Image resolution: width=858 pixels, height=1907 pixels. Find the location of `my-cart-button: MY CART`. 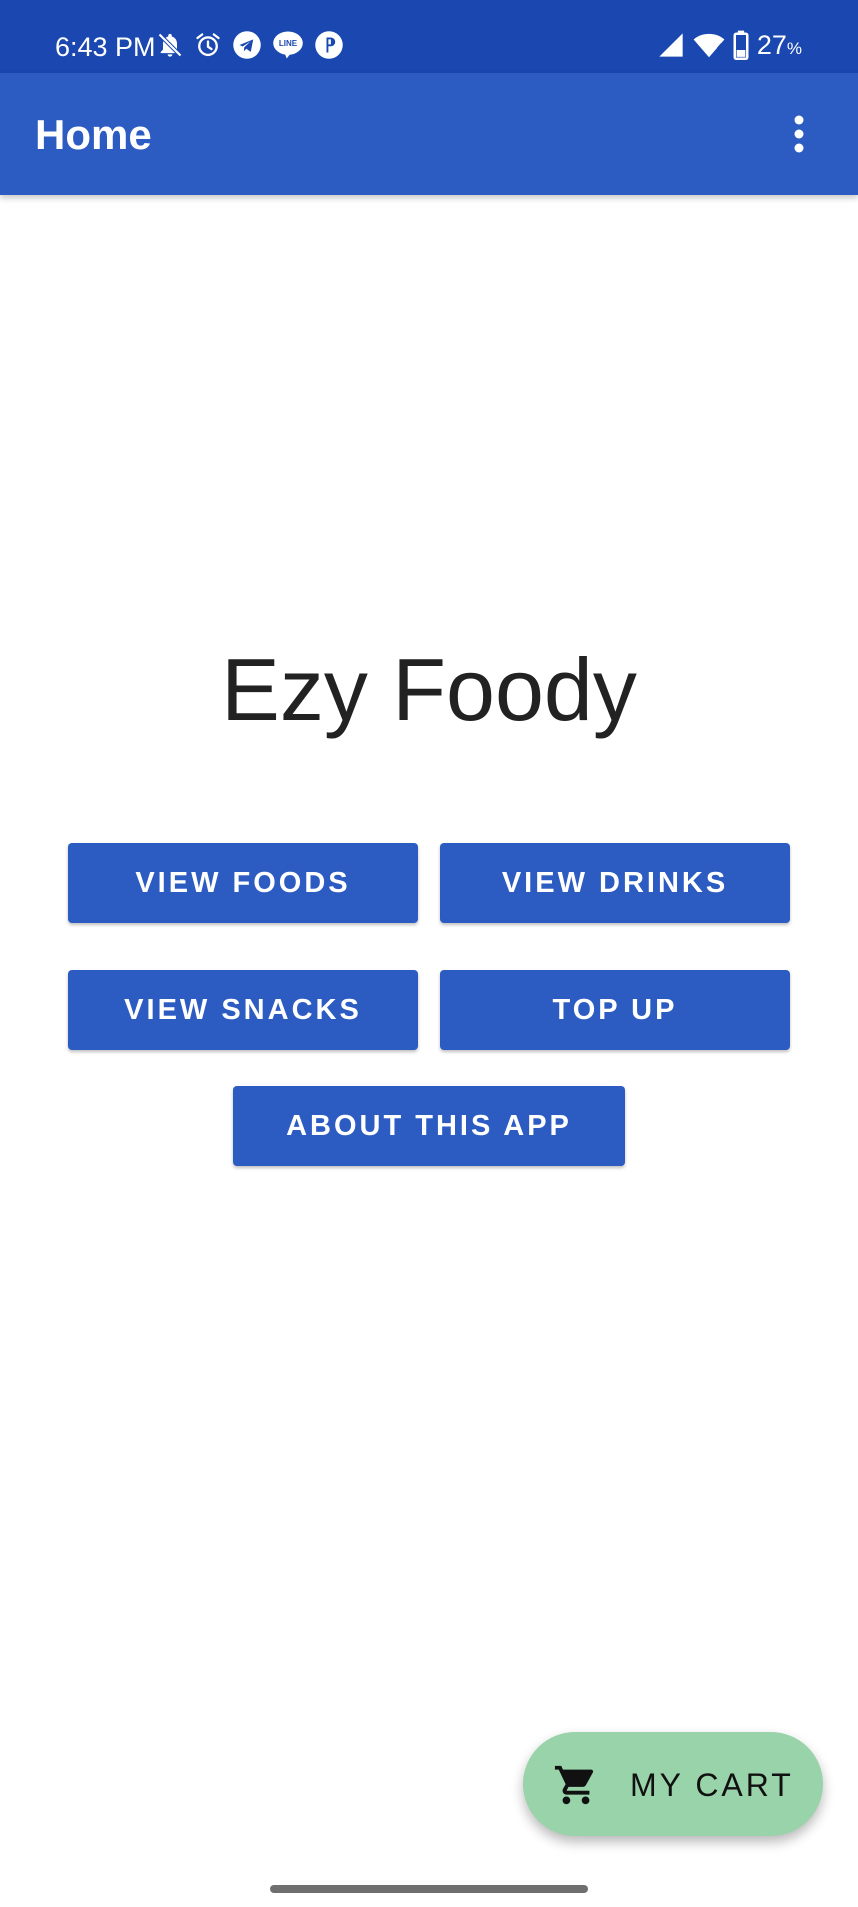

my-cart-button: MY CART is located at coordinates (673, 1784).